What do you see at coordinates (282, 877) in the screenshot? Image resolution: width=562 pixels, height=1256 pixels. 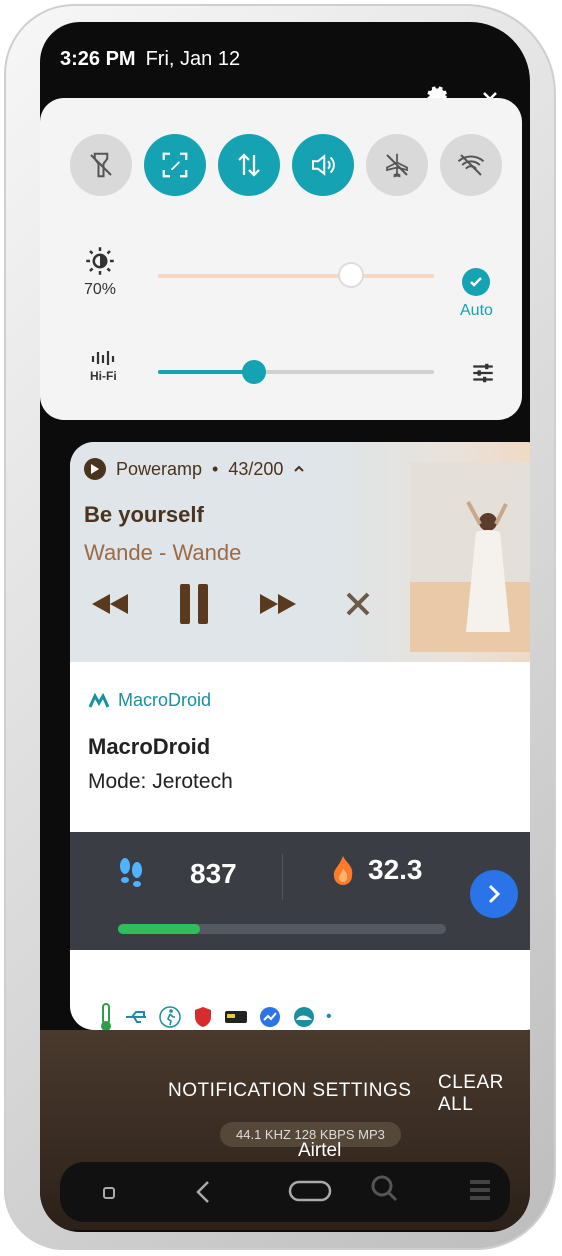 I see `fitness-divider` at bounding box center [282, 877].